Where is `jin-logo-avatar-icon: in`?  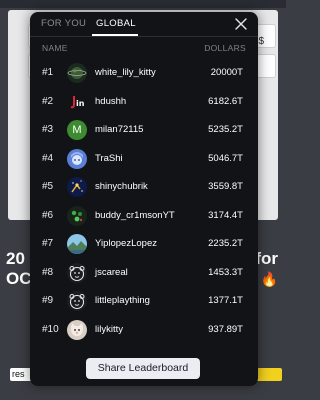
jin-logo-avatar-icon: in is located at coordinates (77, 101).